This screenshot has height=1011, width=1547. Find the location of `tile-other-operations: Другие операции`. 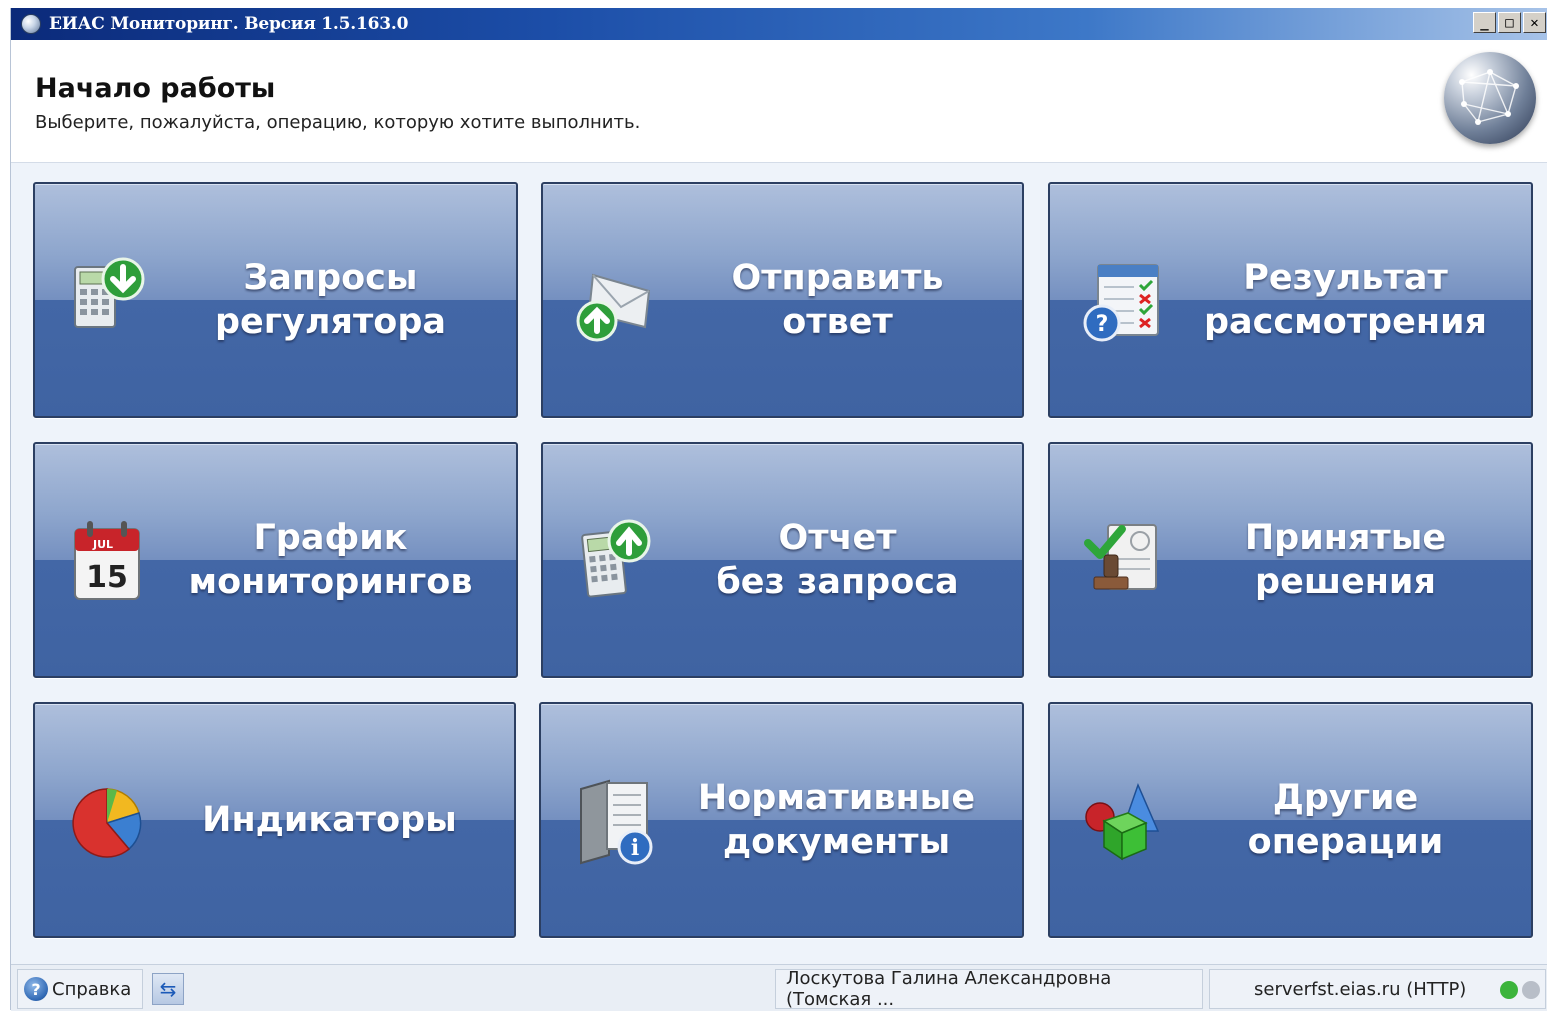

tile-other-operations: Другие операции is located at coordinates (1290, 820).